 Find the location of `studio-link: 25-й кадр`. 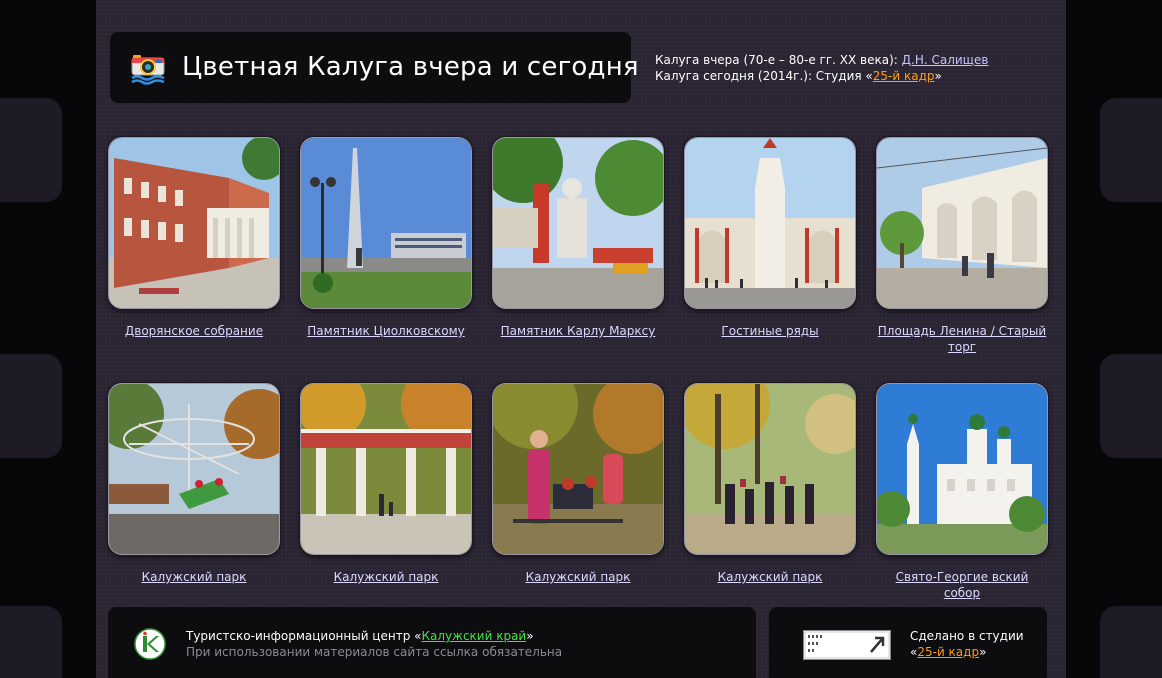

studio-link: 25-й кадр is located at coordinates (904, 76).